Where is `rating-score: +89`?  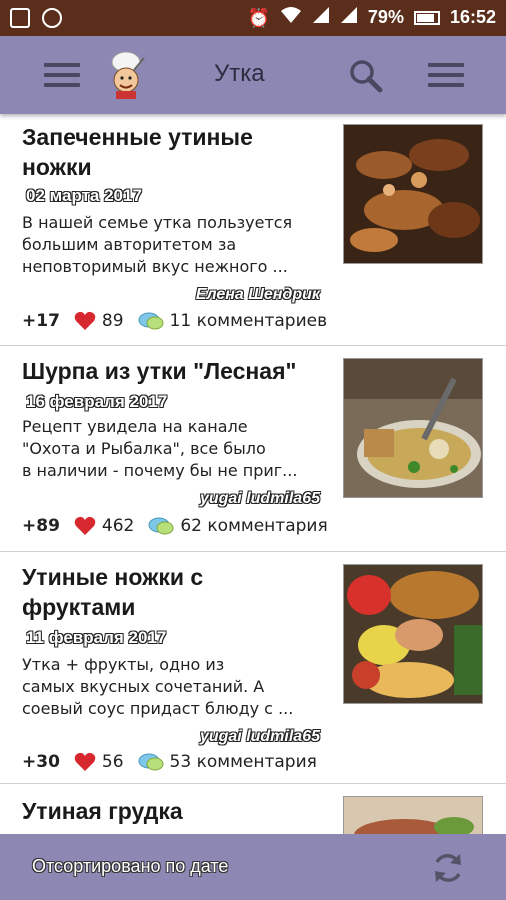
rating-score: +89 is located at coordinates (41, 526).